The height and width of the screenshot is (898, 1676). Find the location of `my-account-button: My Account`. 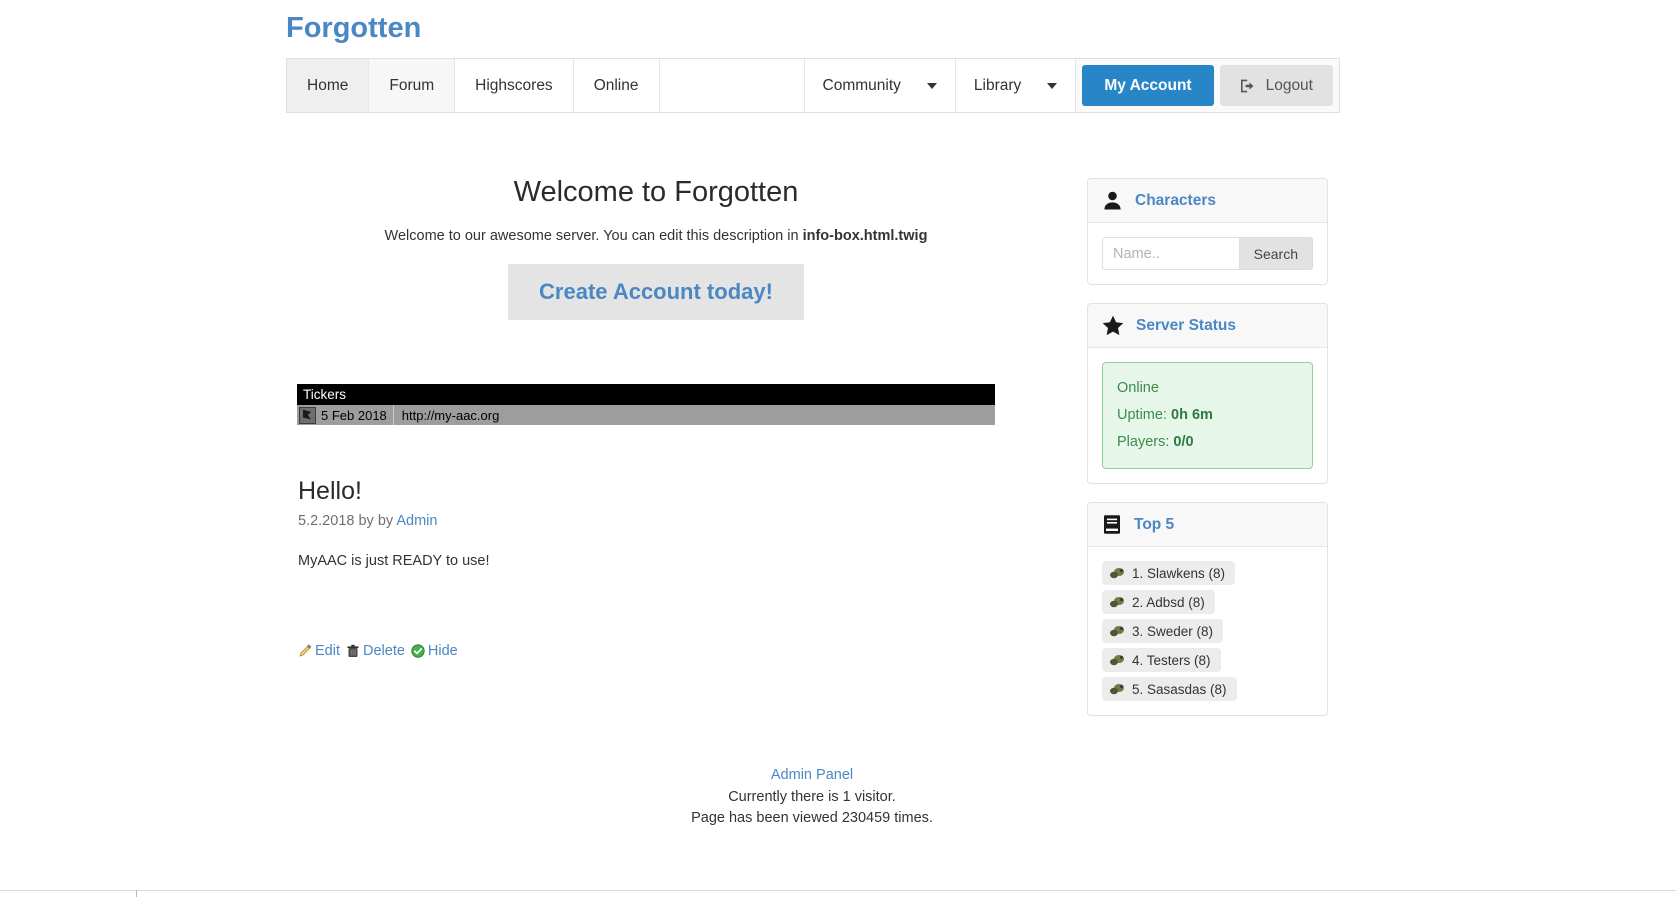

my-account-button: My Account is located at coordinates (1148, 85).